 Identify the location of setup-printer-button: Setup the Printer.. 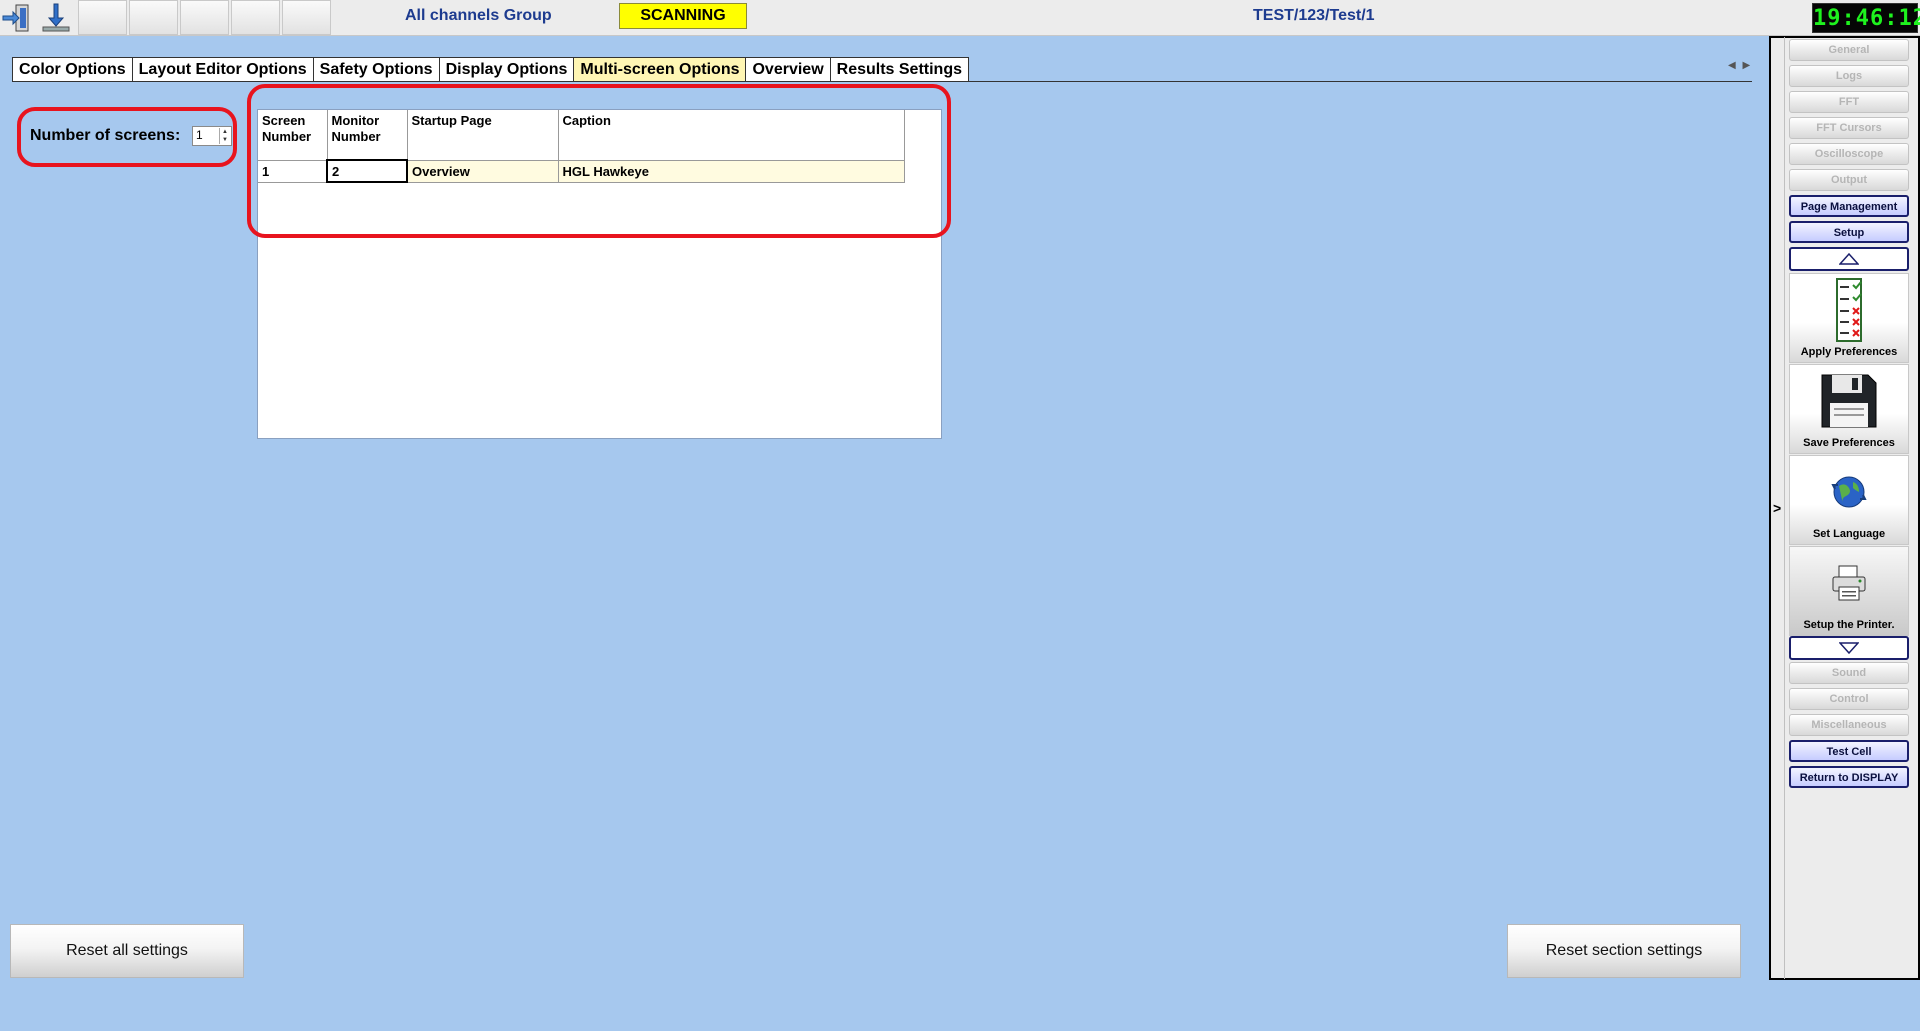
(1849, 591).